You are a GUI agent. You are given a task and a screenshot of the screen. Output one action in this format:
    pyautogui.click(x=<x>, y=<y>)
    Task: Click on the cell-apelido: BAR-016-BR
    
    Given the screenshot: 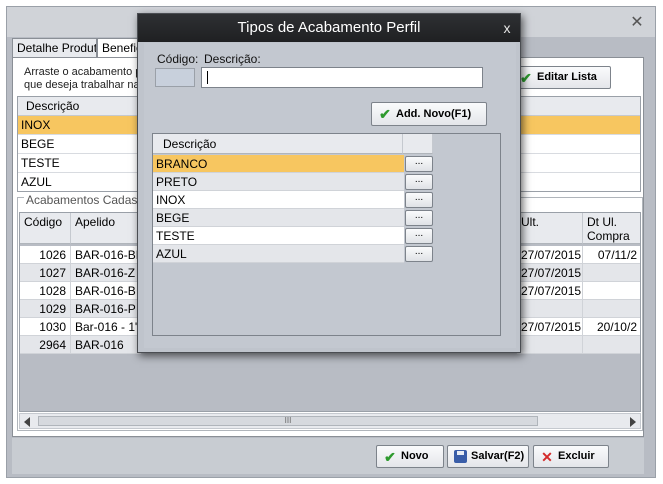 What is the action you would take?
    pyautogui.click(x=106, y=255)
    